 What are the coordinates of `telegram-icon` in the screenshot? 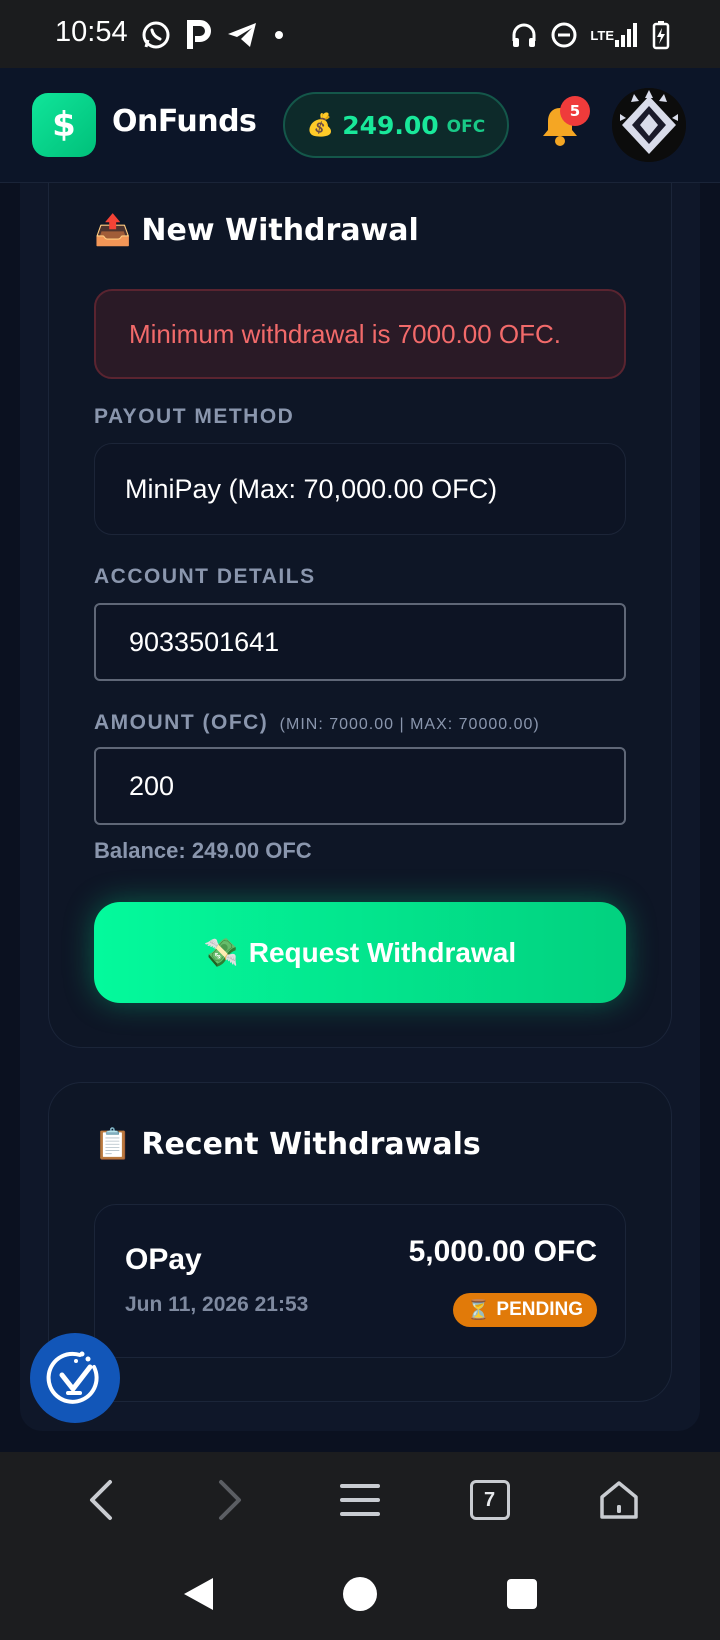 It's located at (242, 35).